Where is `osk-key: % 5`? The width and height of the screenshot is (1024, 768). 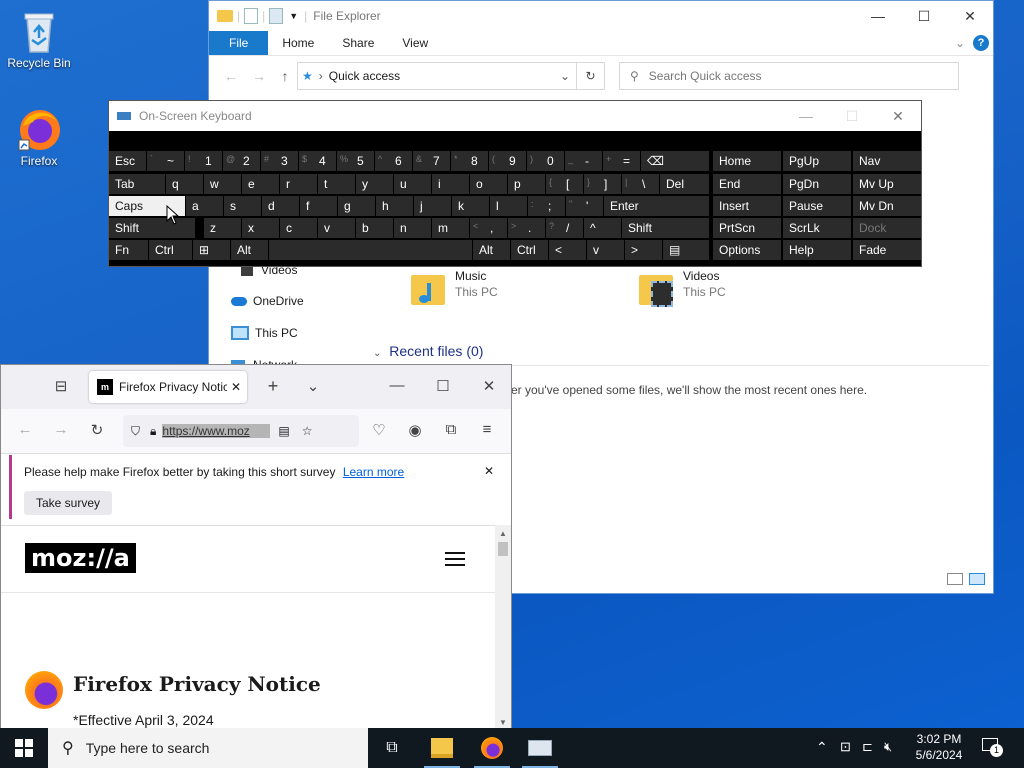
osk-key: % 5 is located at coordinates (355, 161).